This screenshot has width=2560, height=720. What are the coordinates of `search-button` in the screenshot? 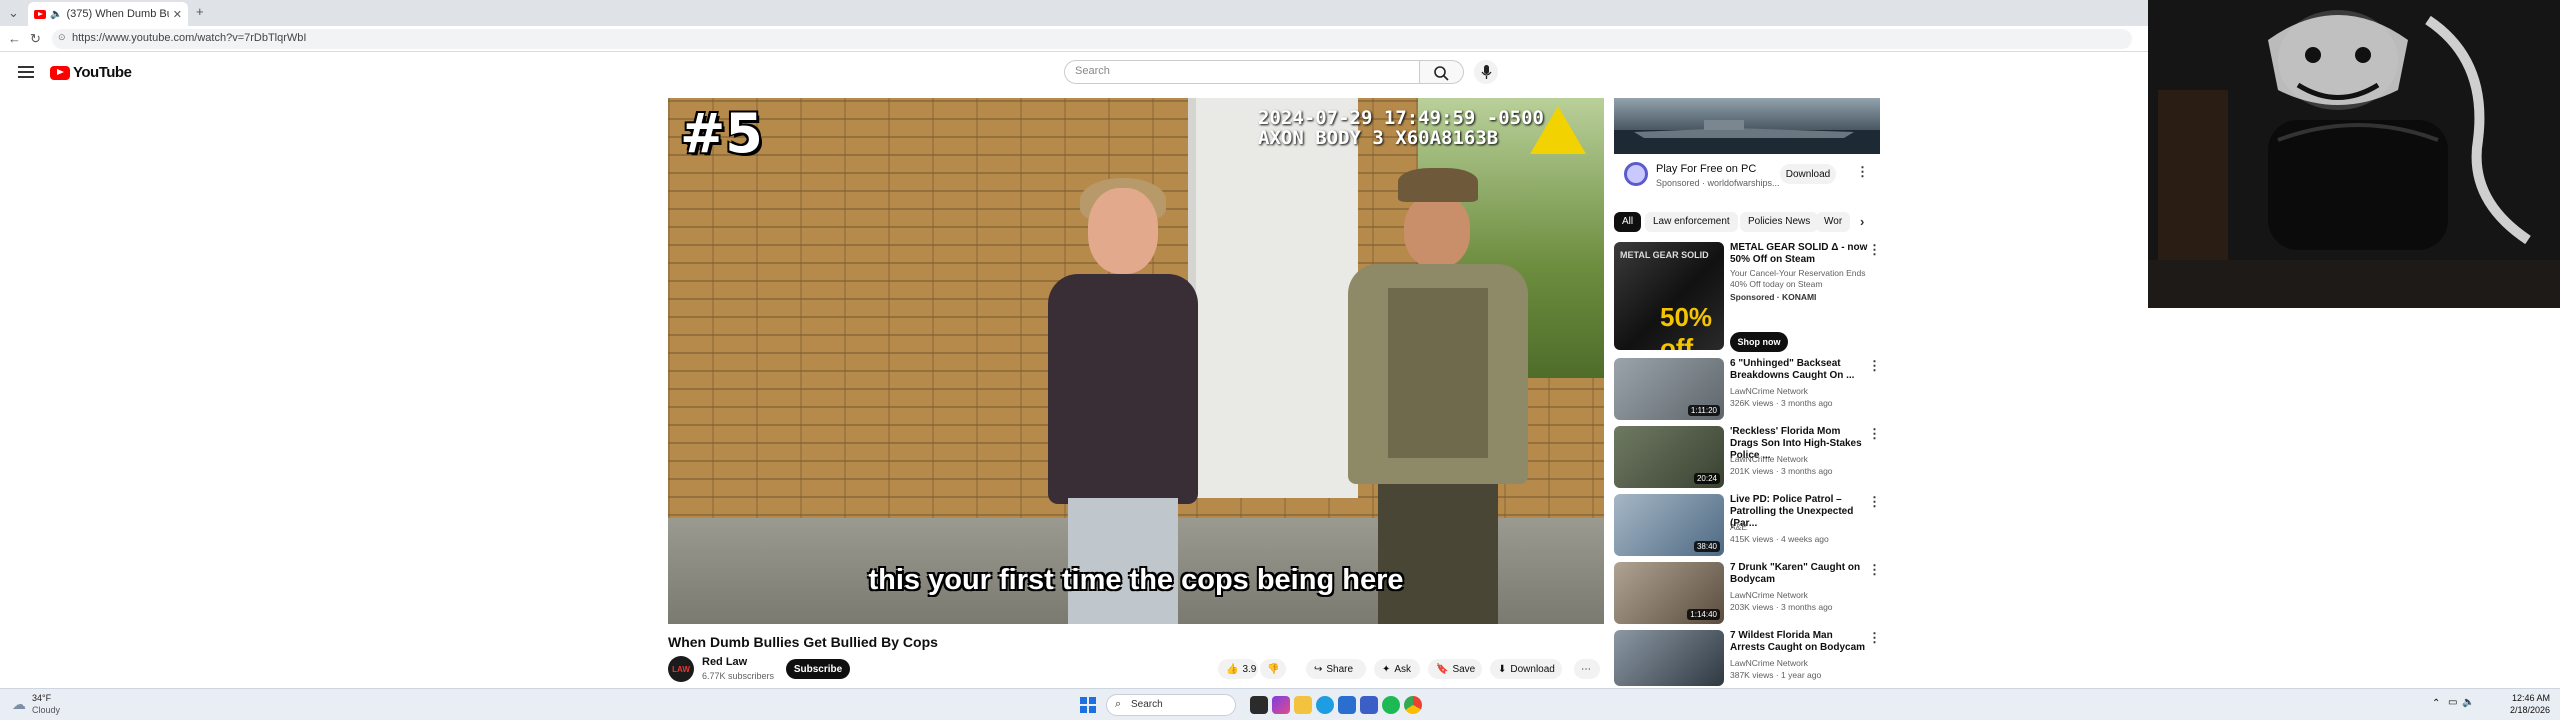 It's located at (1442, 72).